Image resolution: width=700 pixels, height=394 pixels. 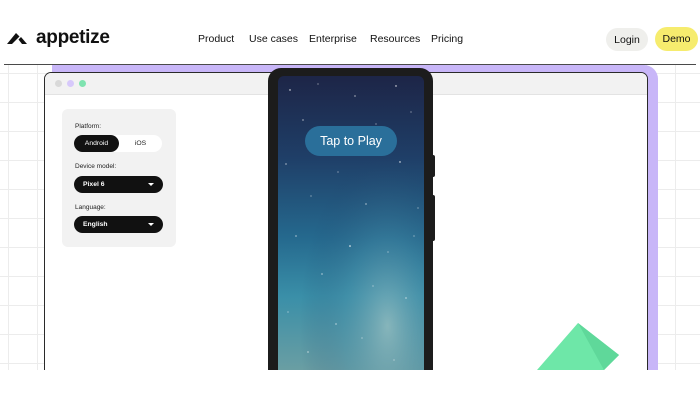 What do you see at coordinates (216, 39) in the screenshot?
I see `nav-item-product: Product` at bounding box center [216, 39].